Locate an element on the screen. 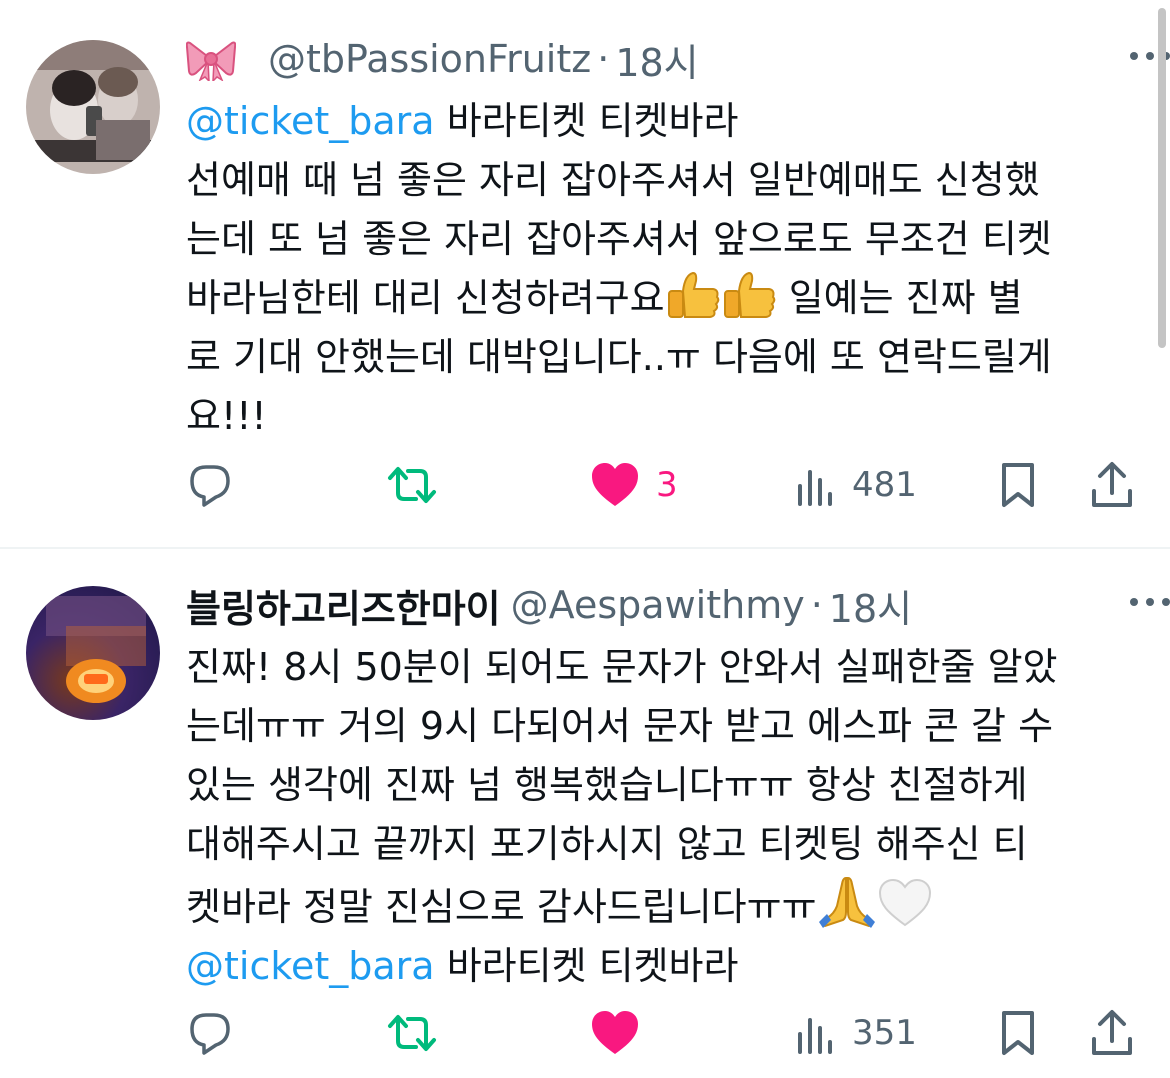  scrollbar is located at coordinates (1162, 178).